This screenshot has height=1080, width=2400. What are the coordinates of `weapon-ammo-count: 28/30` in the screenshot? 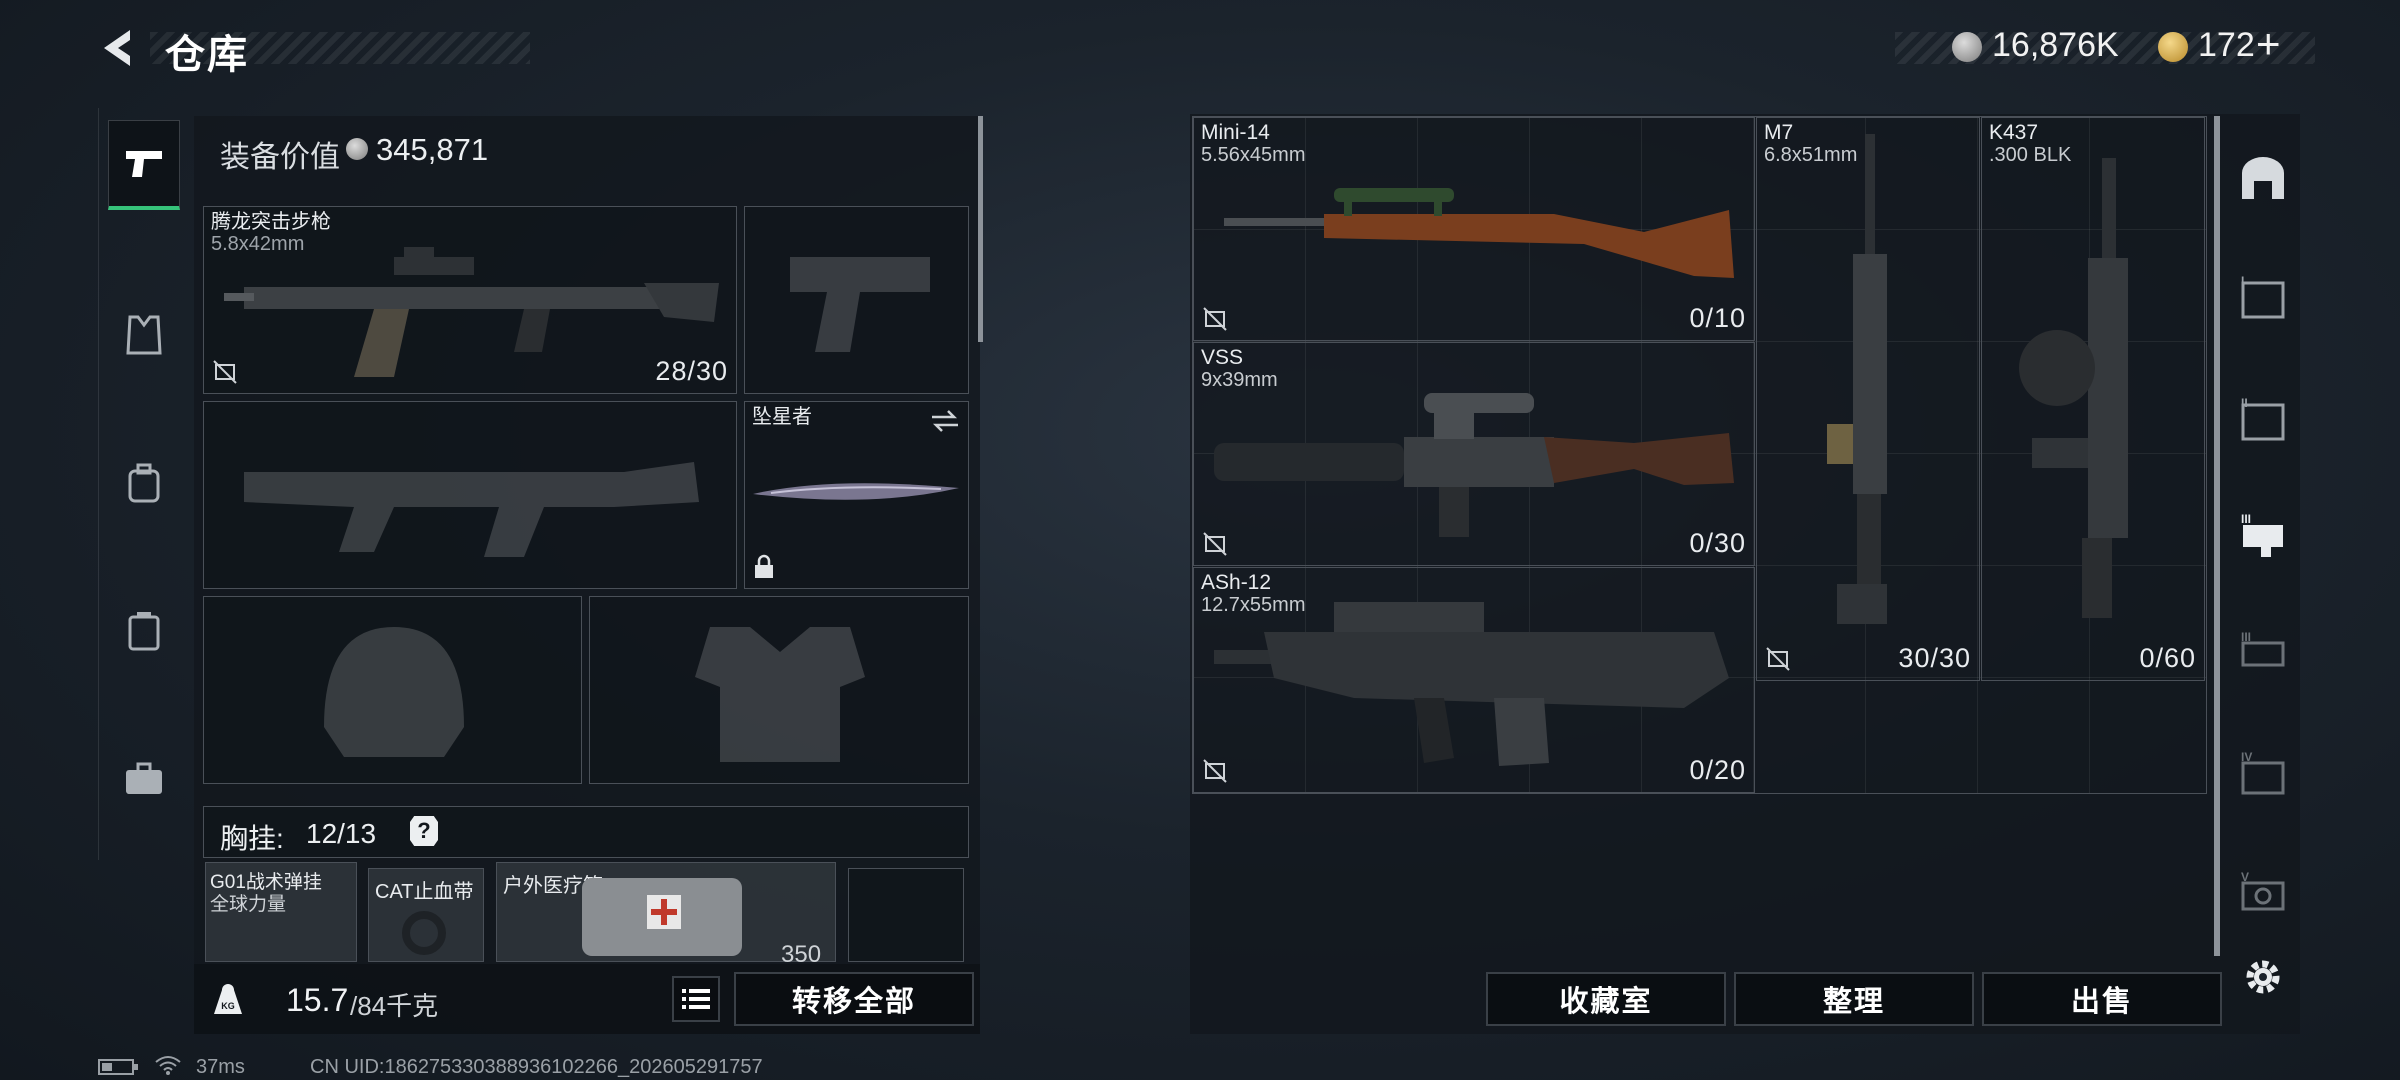 It's located at (691, 371).